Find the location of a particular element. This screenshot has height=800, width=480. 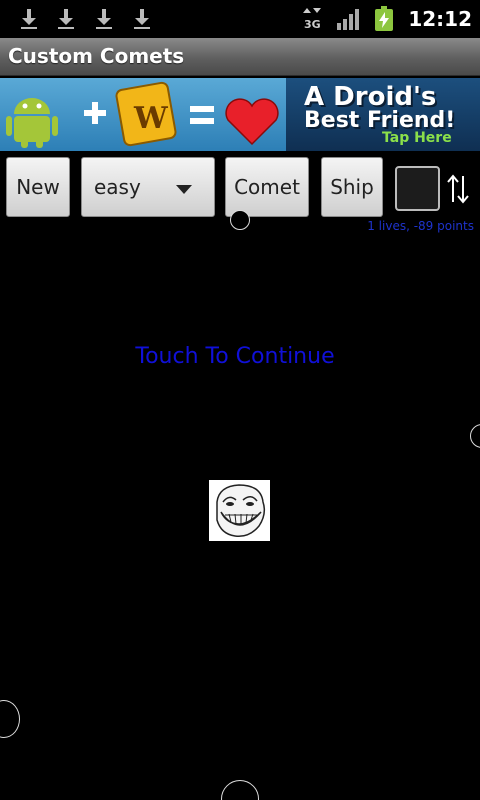

equals-icon is located at coordinates (202, 115).